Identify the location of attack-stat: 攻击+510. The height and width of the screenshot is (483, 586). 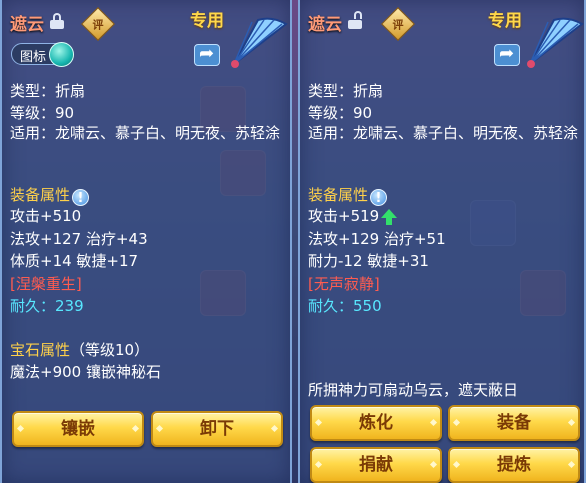
(46, 216).